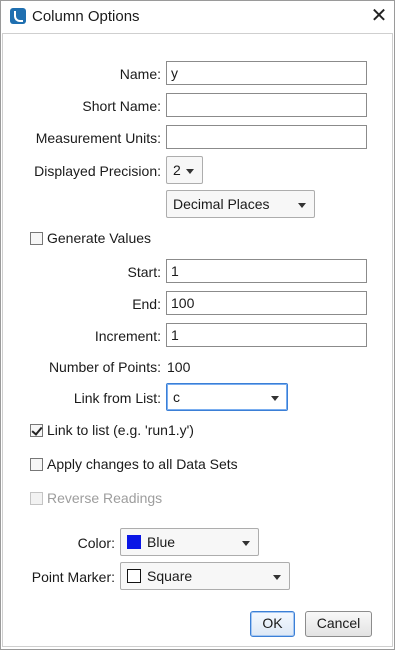 The width and height of the screenshot is (395, 650). Describe the element at coordinates (120, 430) in the screenshot. I see `link-to-list-label: Link to list (e.g. 'run1.y')` at that location.